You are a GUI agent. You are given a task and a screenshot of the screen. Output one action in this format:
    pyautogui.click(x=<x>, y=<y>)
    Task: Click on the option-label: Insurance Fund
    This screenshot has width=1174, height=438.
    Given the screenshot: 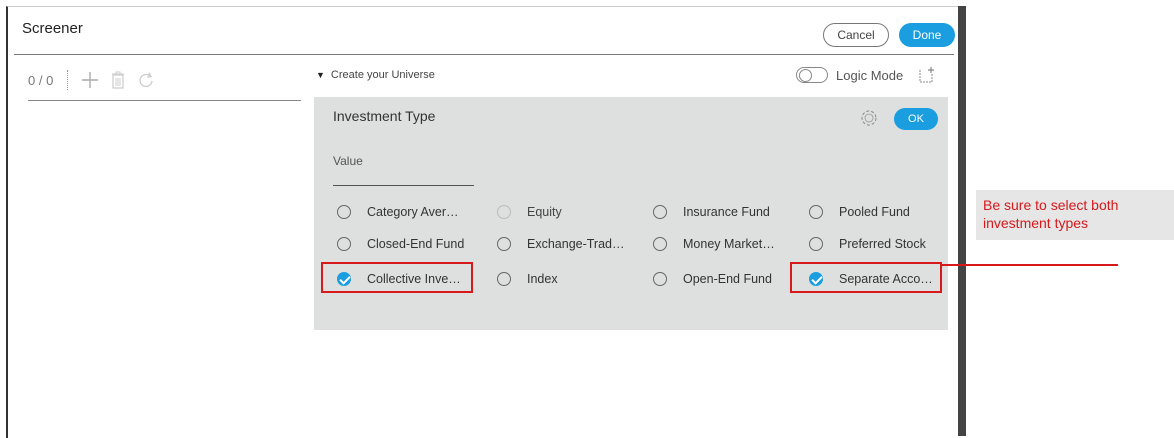 What is the action you would take?
    pyautogui.click(x=726, y=212)
    